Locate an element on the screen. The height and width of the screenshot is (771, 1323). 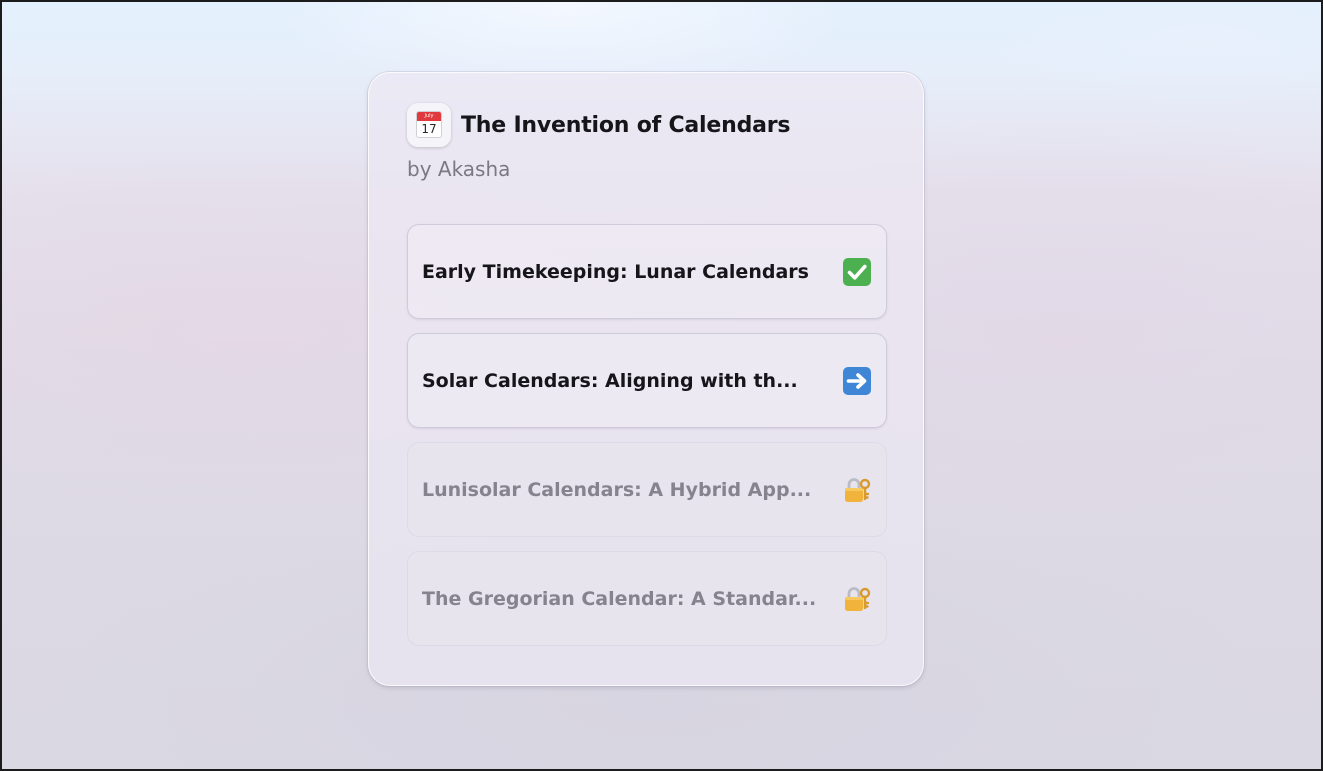
chapter-item-1: Early Timekeeping: Lunar Calendars is located at coordinates (647, 271).